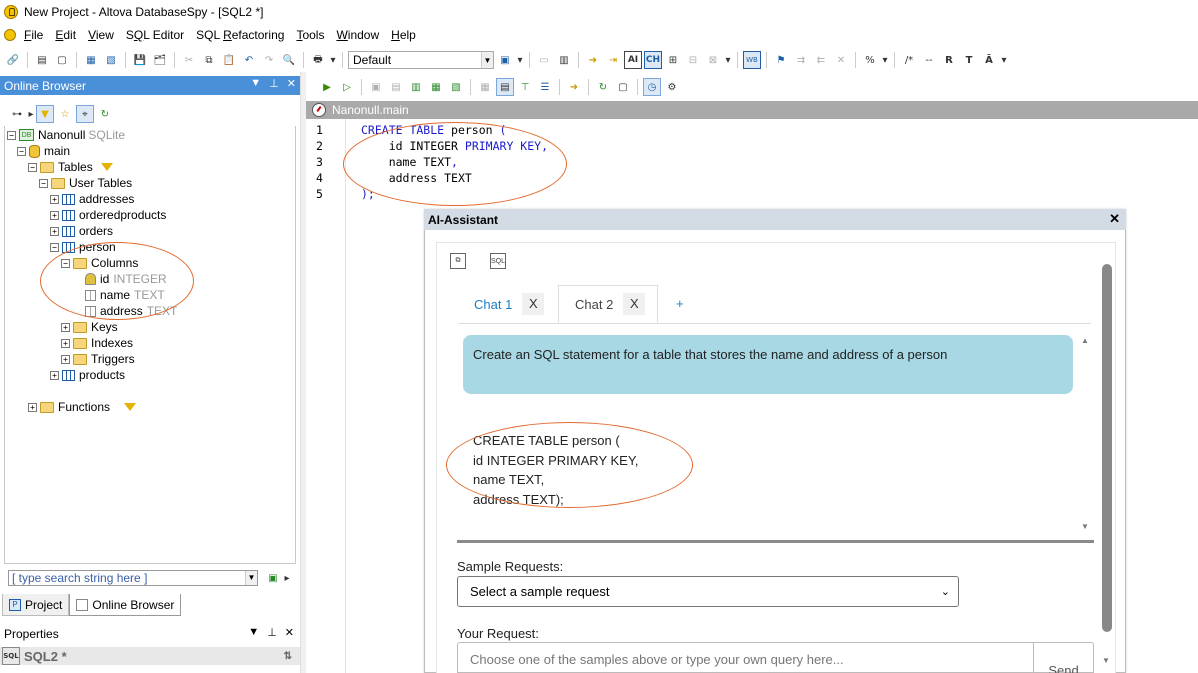  I want to click on menu-file: File, so click(33, 35).